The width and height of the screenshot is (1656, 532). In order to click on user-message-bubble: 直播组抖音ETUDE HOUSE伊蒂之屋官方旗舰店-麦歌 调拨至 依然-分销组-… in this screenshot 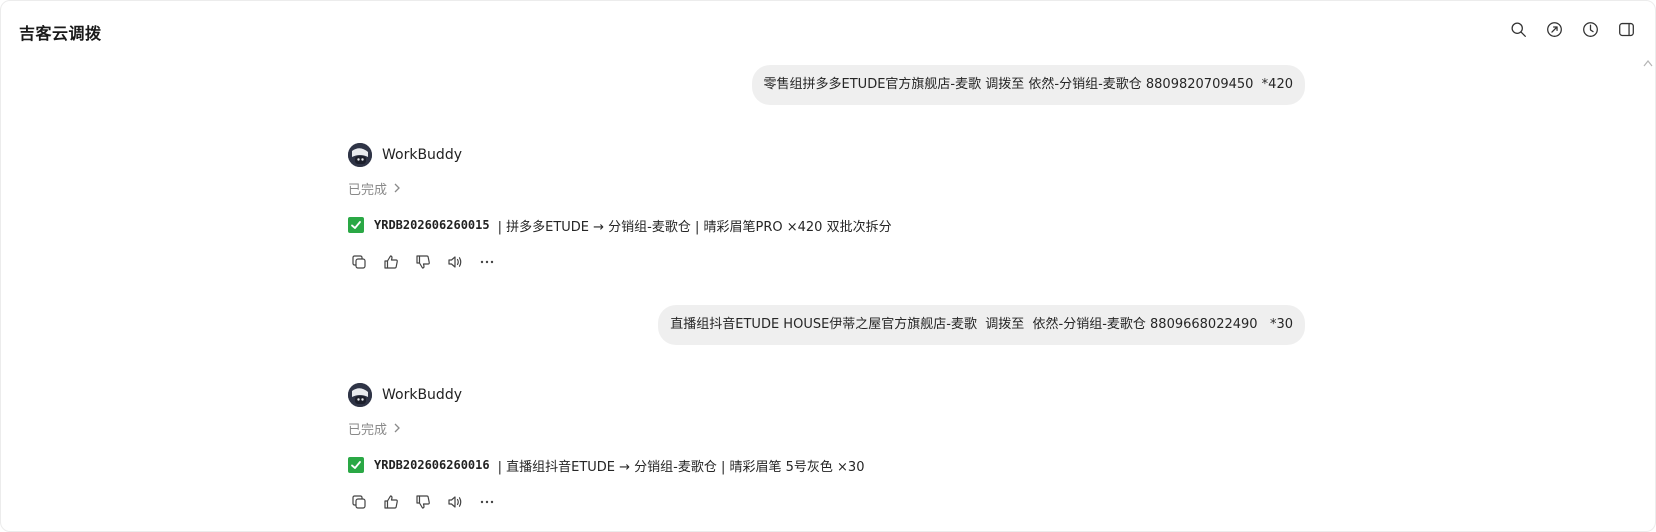, I will do `click(981, 325)`.